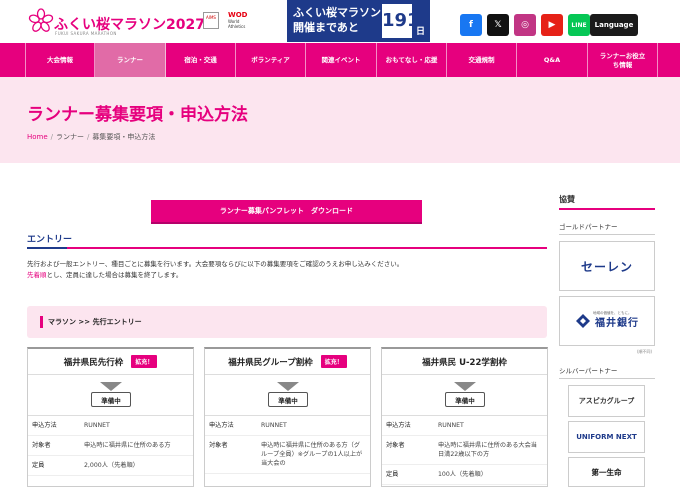 The width and height of the screenshot is (680, 487). Describe the element at coordinates (579, 25) in the screenshot. I see `line-icon: LINE` at that location.